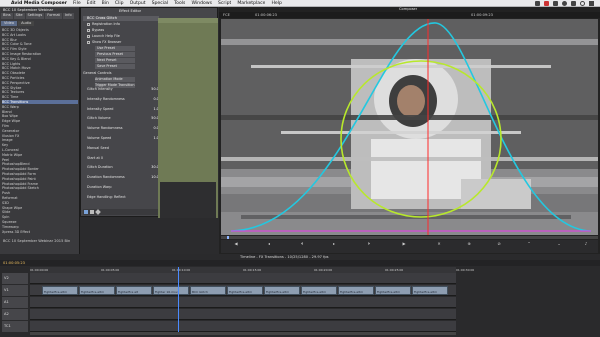 This screenshot has height=337, width=600. Describe the element at coordinates (123, 36) in the screenshot. I see `effect-check-option: Launch Help File` at that location.